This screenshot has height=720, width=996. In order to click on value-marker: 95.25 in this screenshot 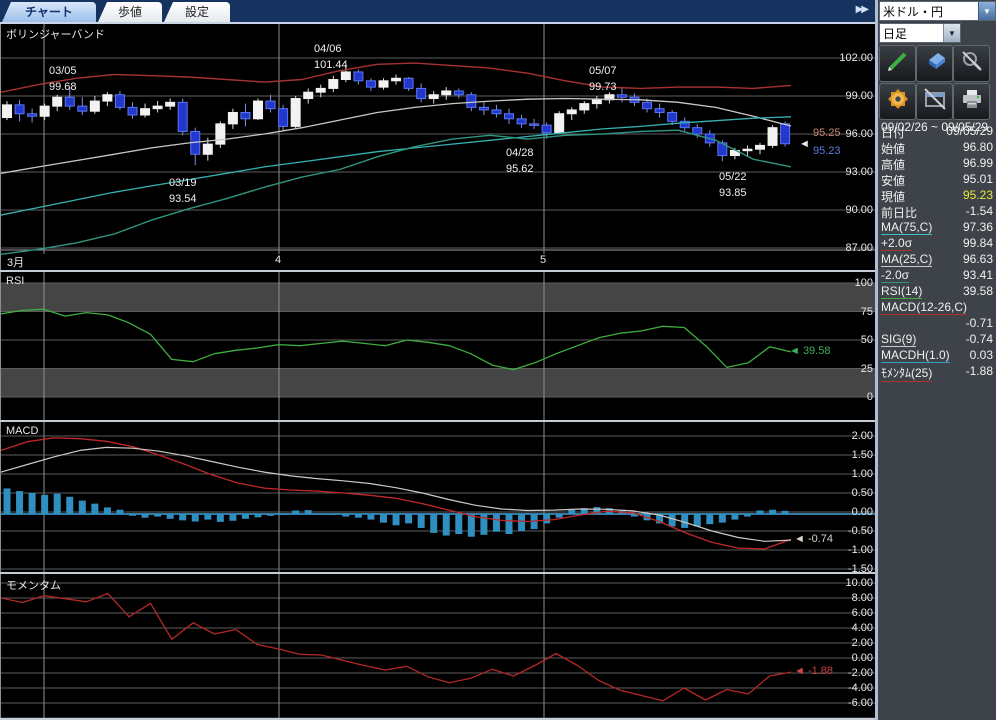, I will do `click(827, 133)`.